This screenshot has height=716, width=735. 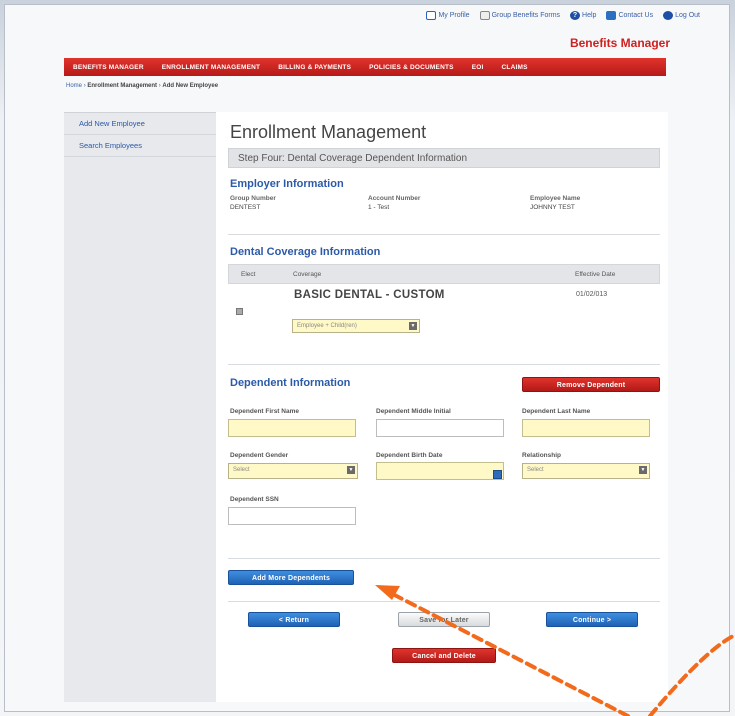 What do you see at coordinates (595, 274) in the screenshot?
I see `col-effective-date: Effective Date` at bounding box center [595, 274].